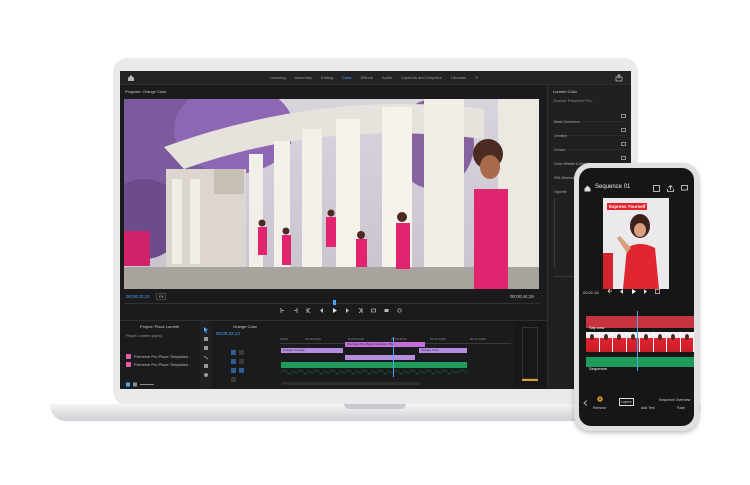  I want to click on track-headers, so click(246, 368).